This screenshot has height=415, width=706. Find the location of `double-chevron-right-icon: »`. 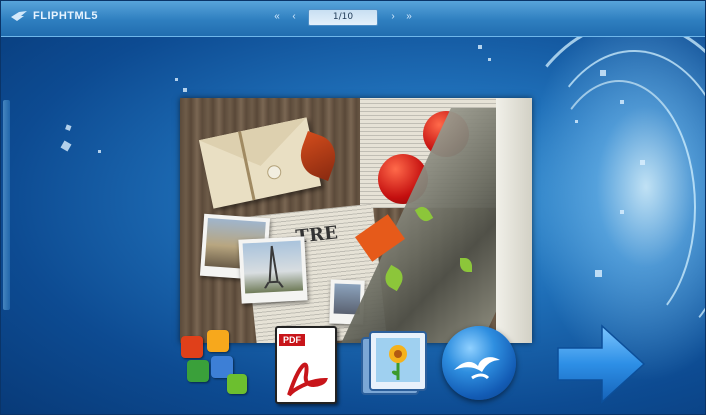

double-chevron-right-icon: » is located at coordinates (409, 16).